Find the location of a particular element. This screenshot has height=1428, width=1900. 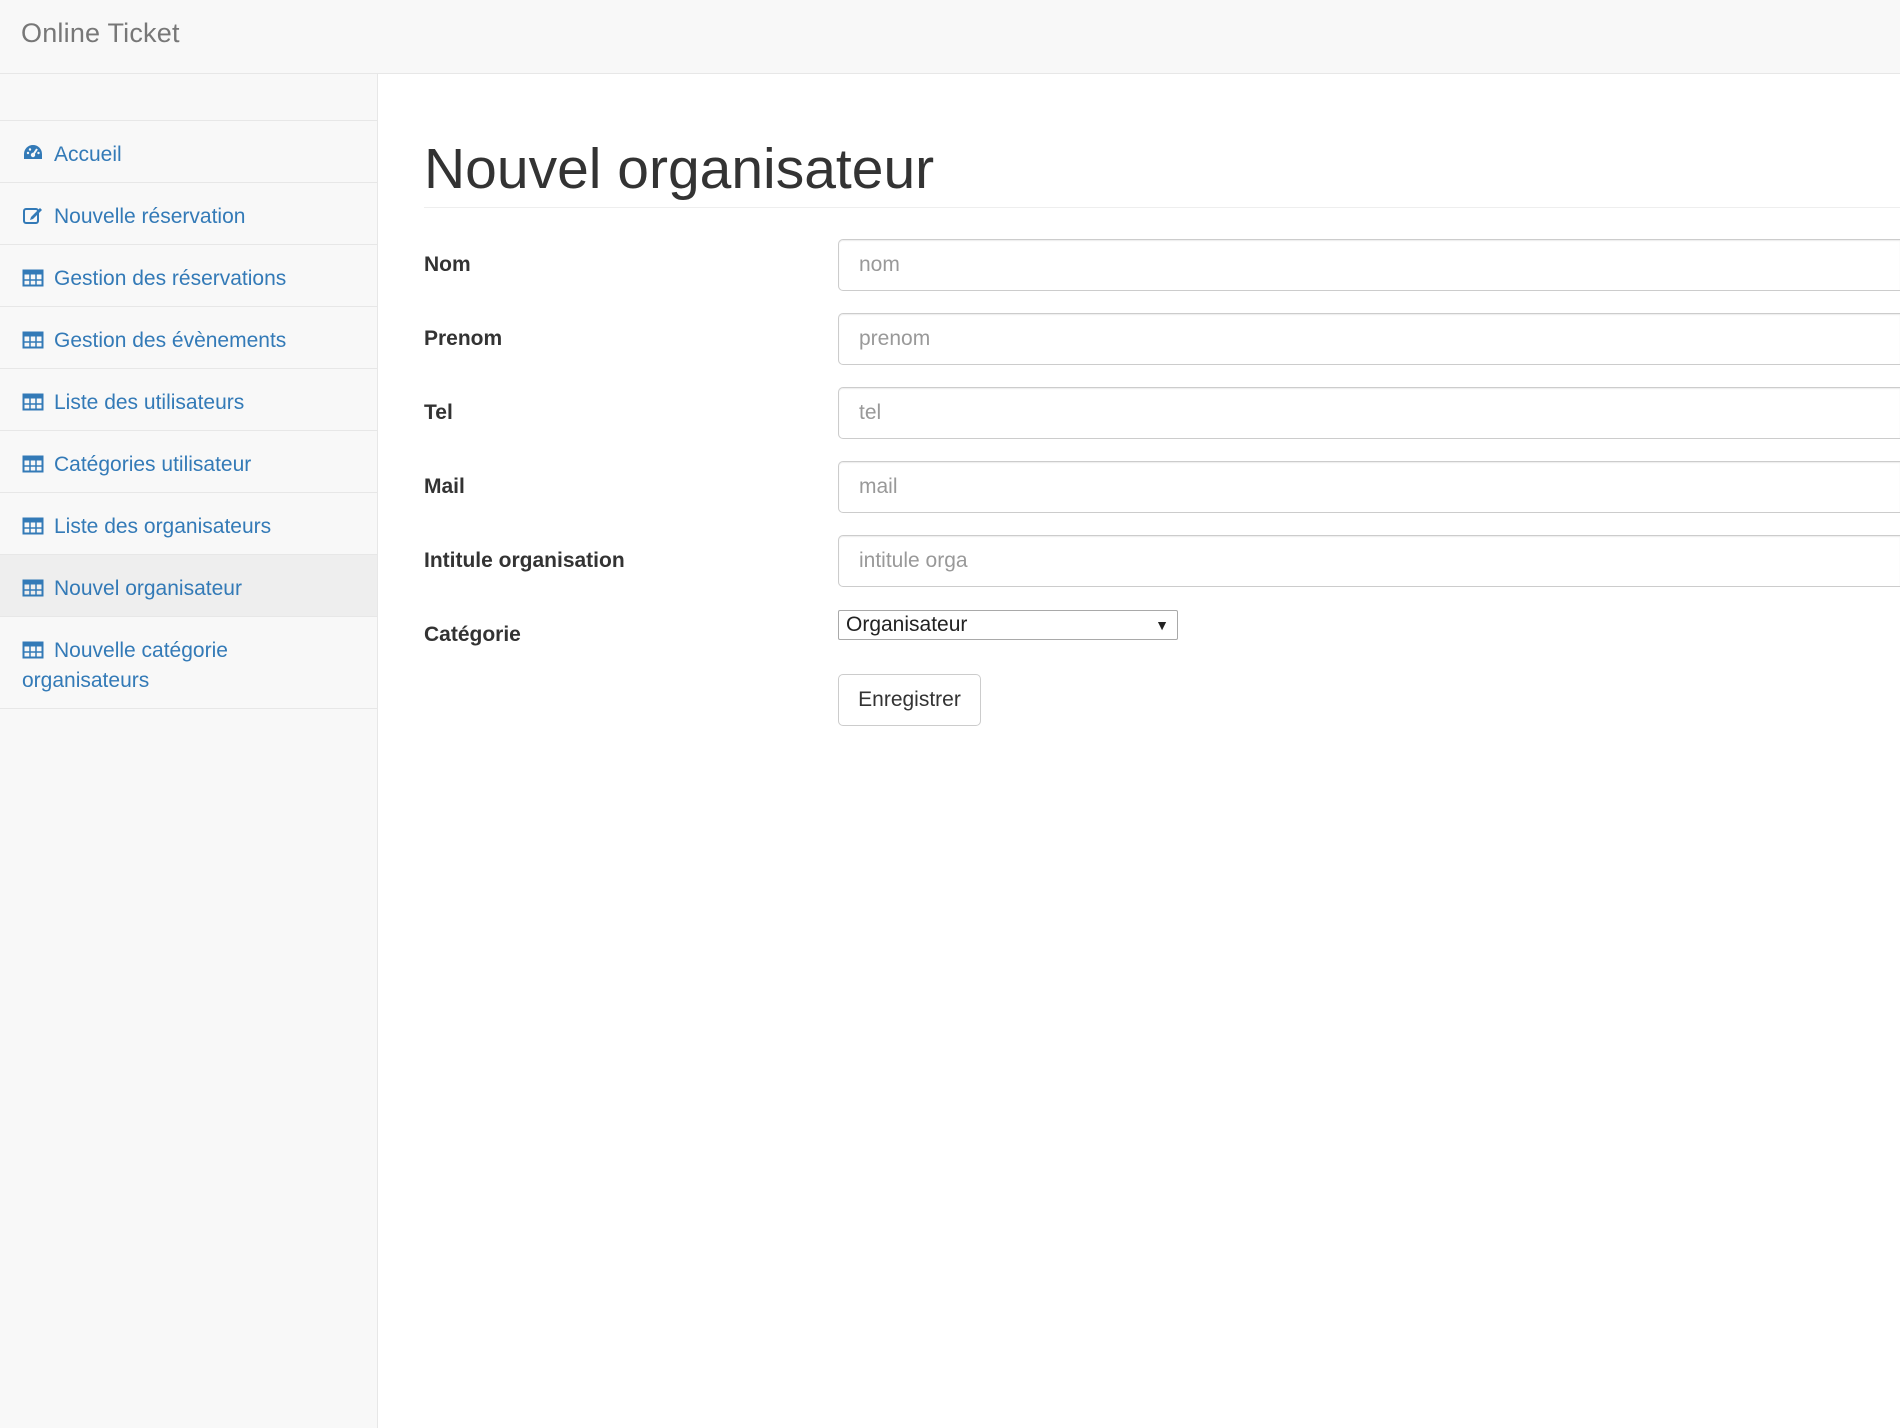

sidebar-item-gestion-reservations: Gestion des réservations is located at coordinates (188, 275).